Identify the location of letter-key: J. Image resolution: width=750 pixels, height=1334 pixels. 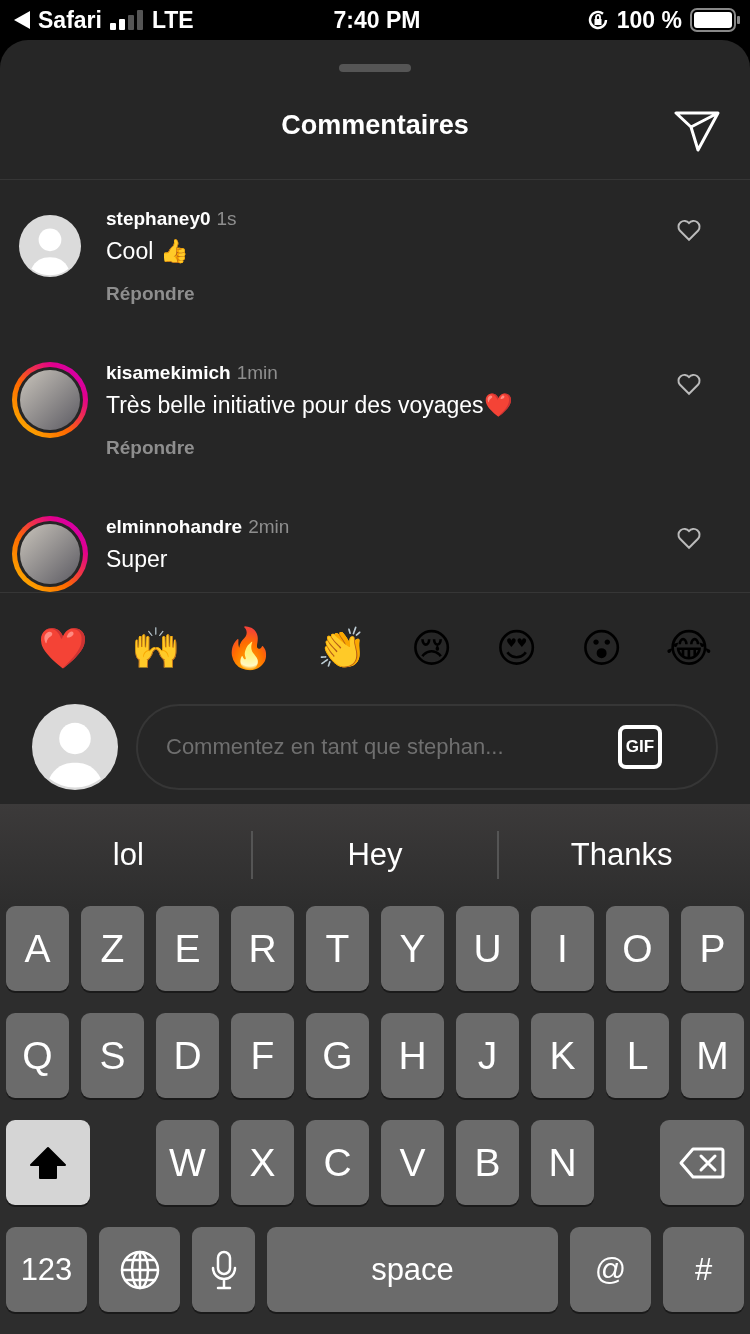
(487, 1055).